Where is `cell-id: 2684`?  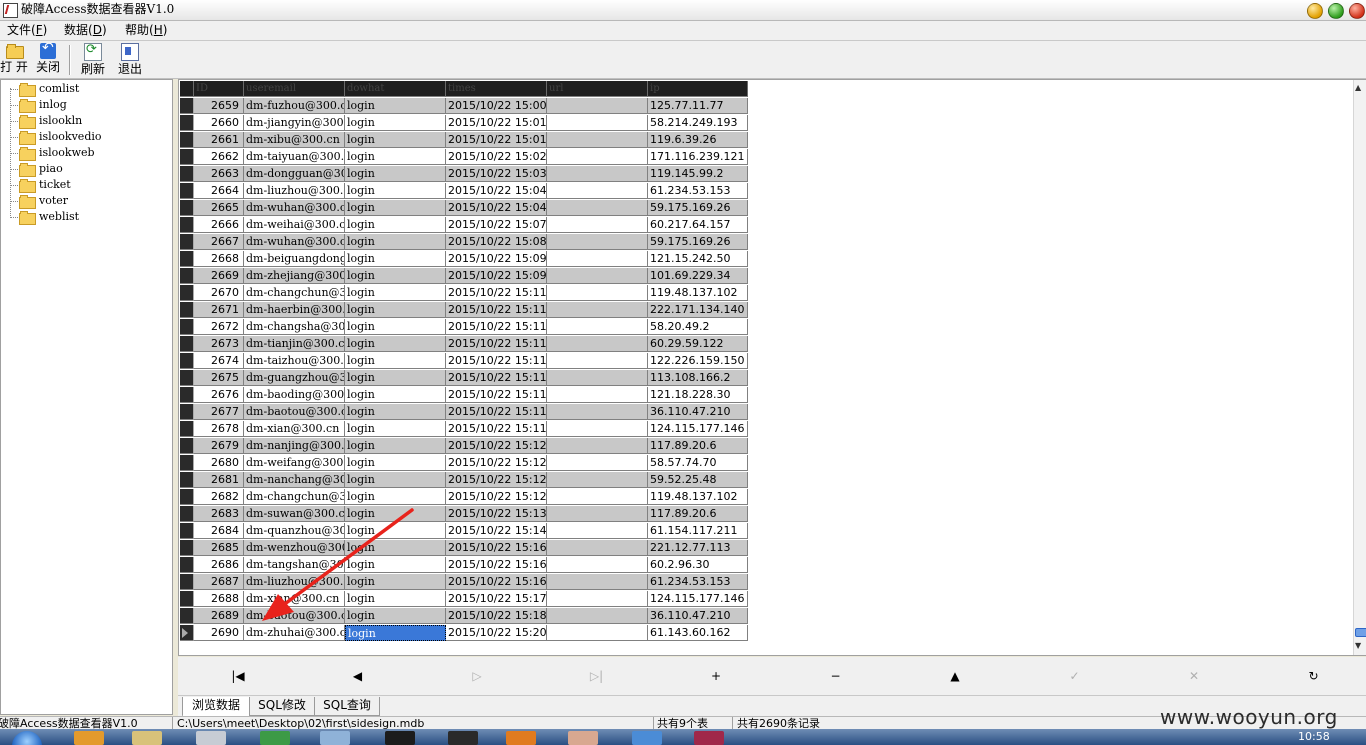 cell-id: 2684 is located at coordinates (219, 531).